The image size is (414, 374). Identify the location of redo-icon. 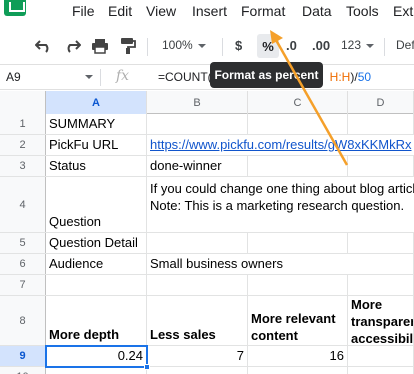
(72, 46).